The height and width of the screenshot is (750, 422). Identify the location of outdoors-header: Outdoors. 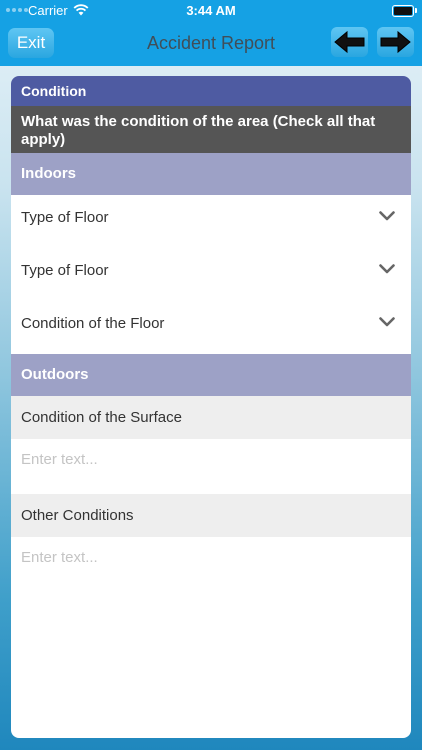
(211, 375).